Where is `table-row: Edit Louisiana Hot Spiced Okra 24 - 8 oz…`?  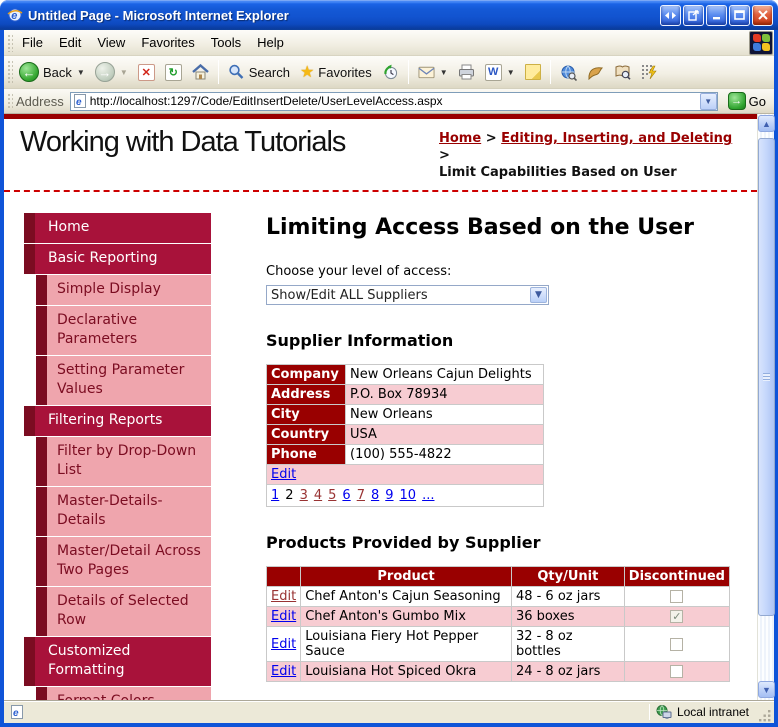 table-row: Edit Louisiana Hot Spiced Okra 24 - 8 oz… is located at coordinates (498, 671).